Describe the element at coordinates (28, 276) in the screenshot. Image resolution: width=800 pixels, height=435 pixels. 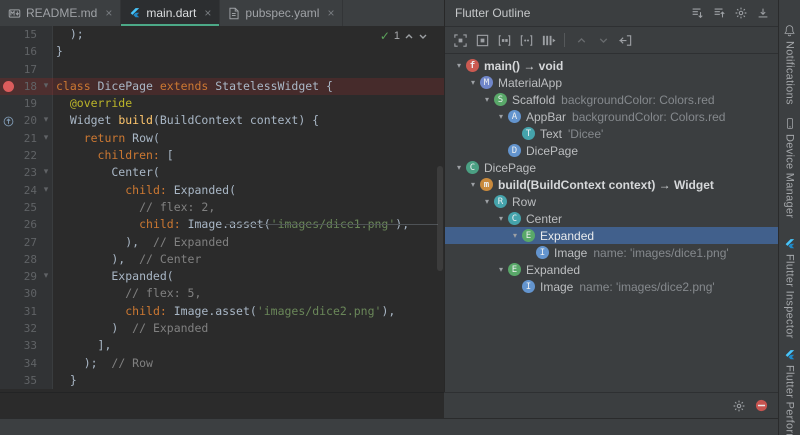
I see `line-number: 29` at that location.